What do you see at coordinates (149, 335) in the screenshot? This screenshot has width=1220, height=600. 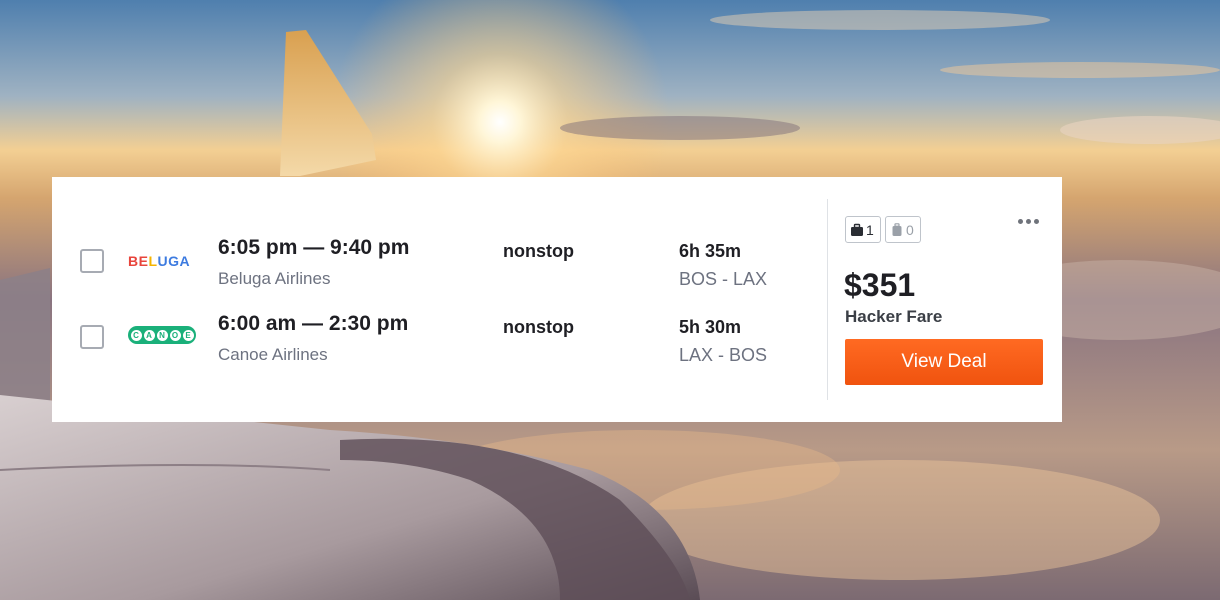 I see `canoe-logo-letter: A` at bounding box center [149, 335].